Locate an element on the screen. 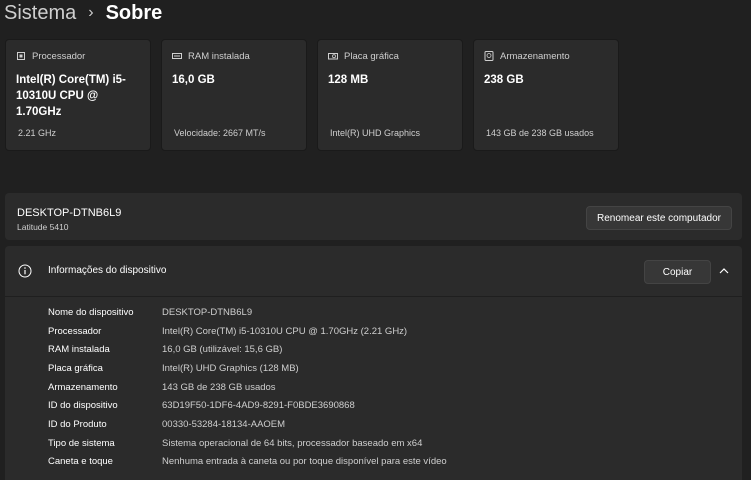  card-value: 238 GB is located at coordinates (504, 80).